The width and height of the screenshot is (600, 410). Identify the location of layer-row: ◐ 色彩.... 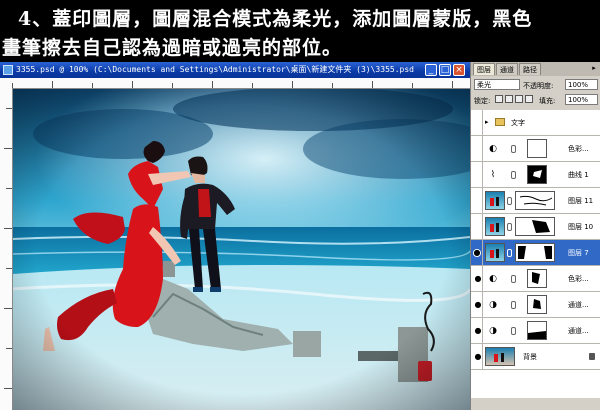
(535, 149).